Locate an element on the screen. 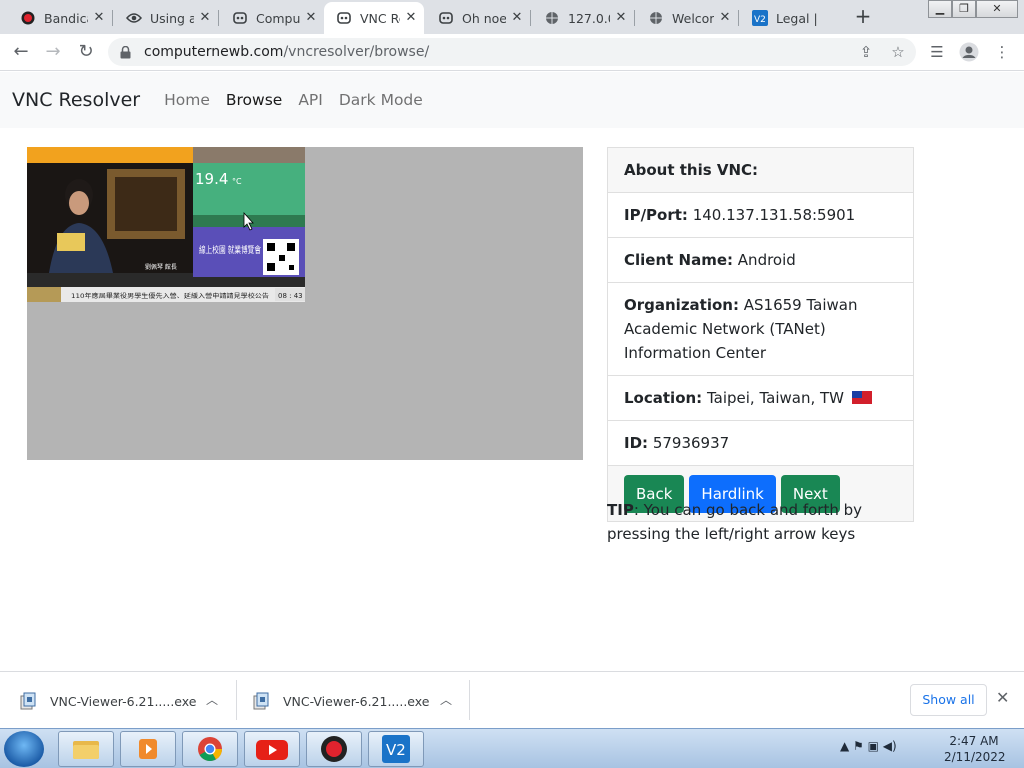 This screenshot has width=1024, height=768. tab-welcome: Welcom ✕ is located at coordinates (687, 18).